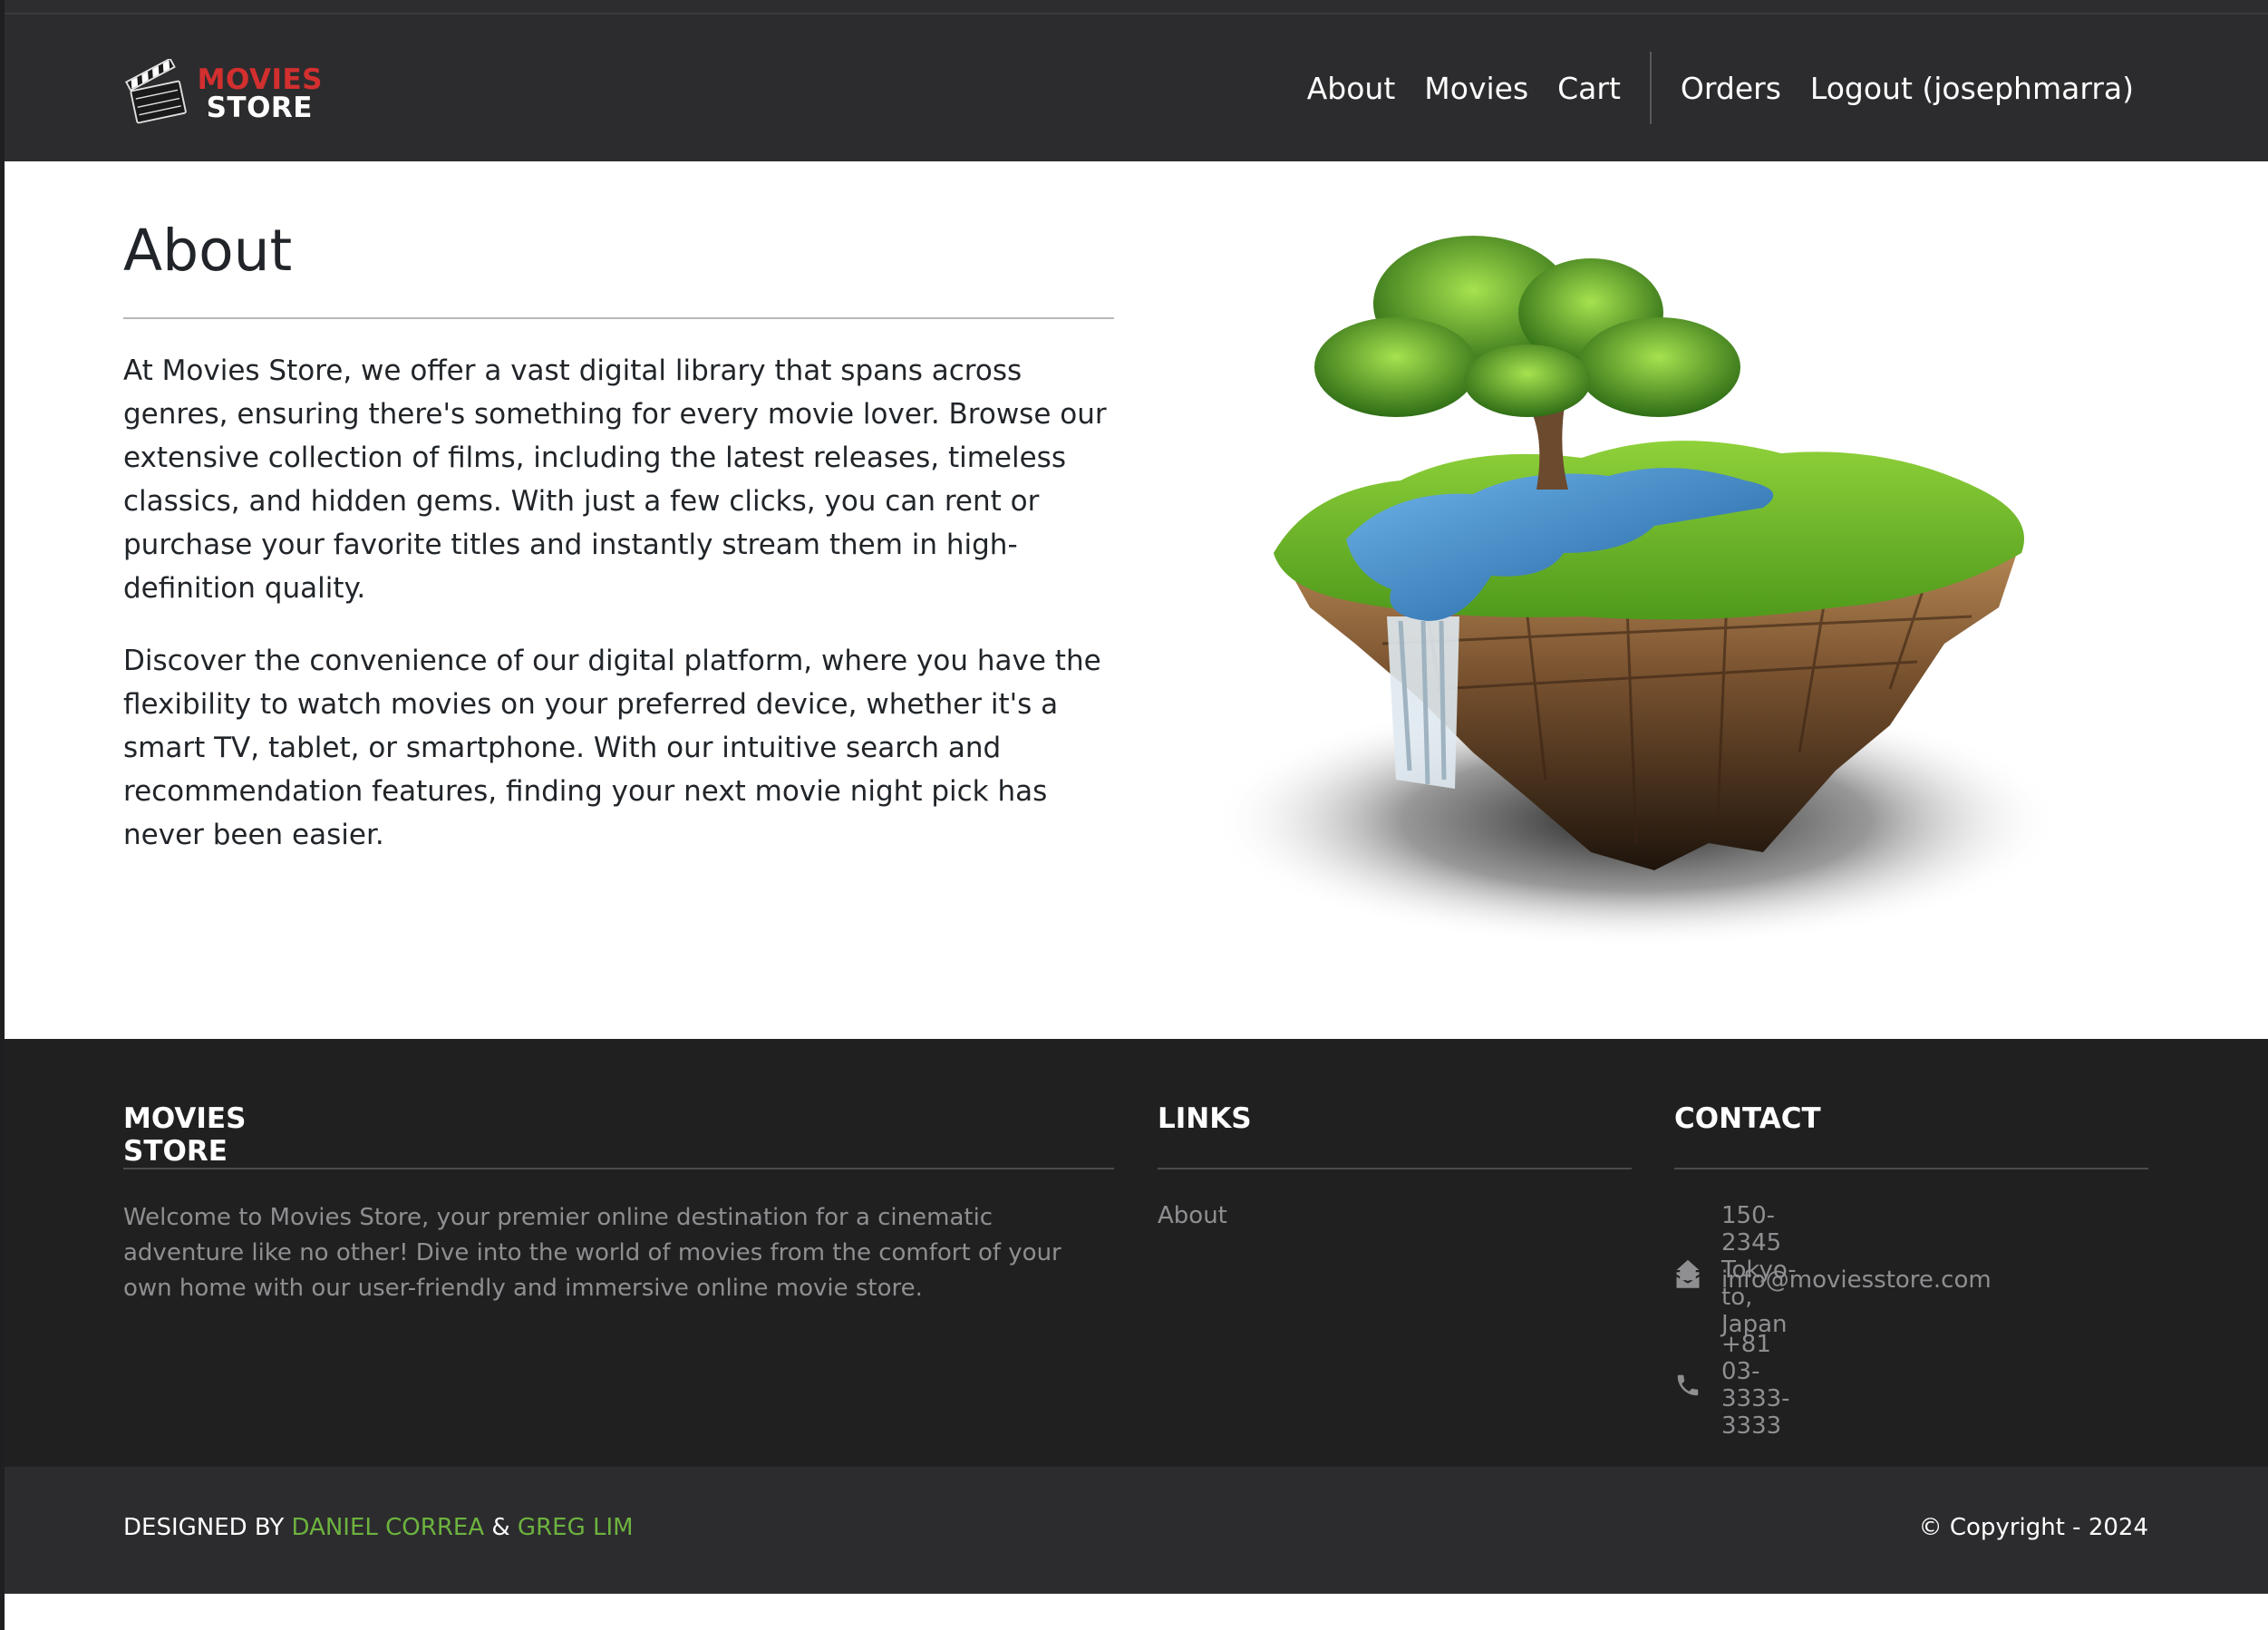 Image resolution: width=2268 pixels, height=1630 pixels. I want to click on nav-cart-link: Cart, so click(1589, 88).